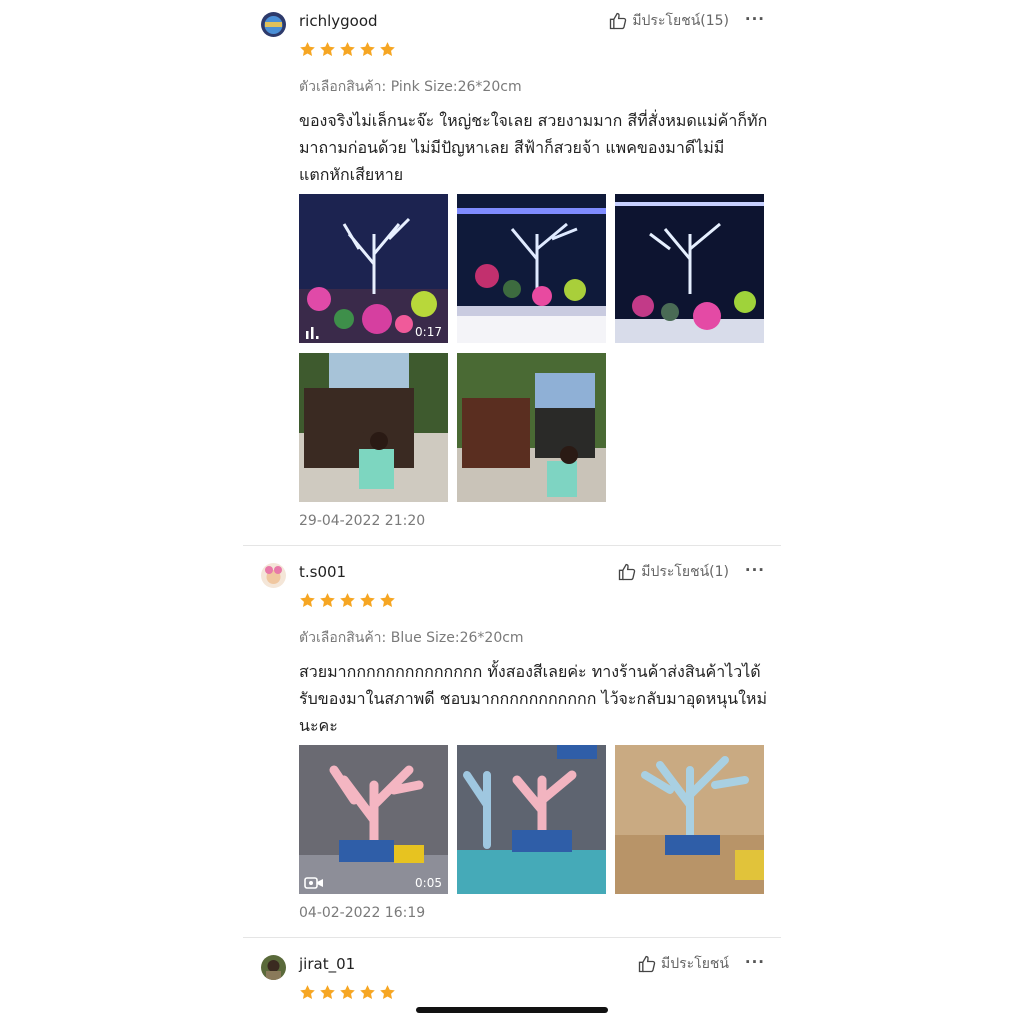  What do you see at coordinates (695, 964) in the screenshot?
I see `helpful-label: มีประโยชน์` at bounding box center [695, 964].